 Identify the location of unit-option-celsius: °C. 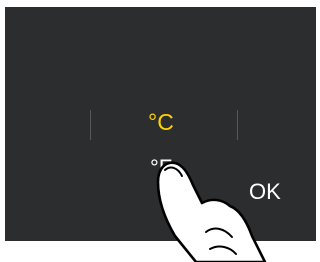
(161, 122).